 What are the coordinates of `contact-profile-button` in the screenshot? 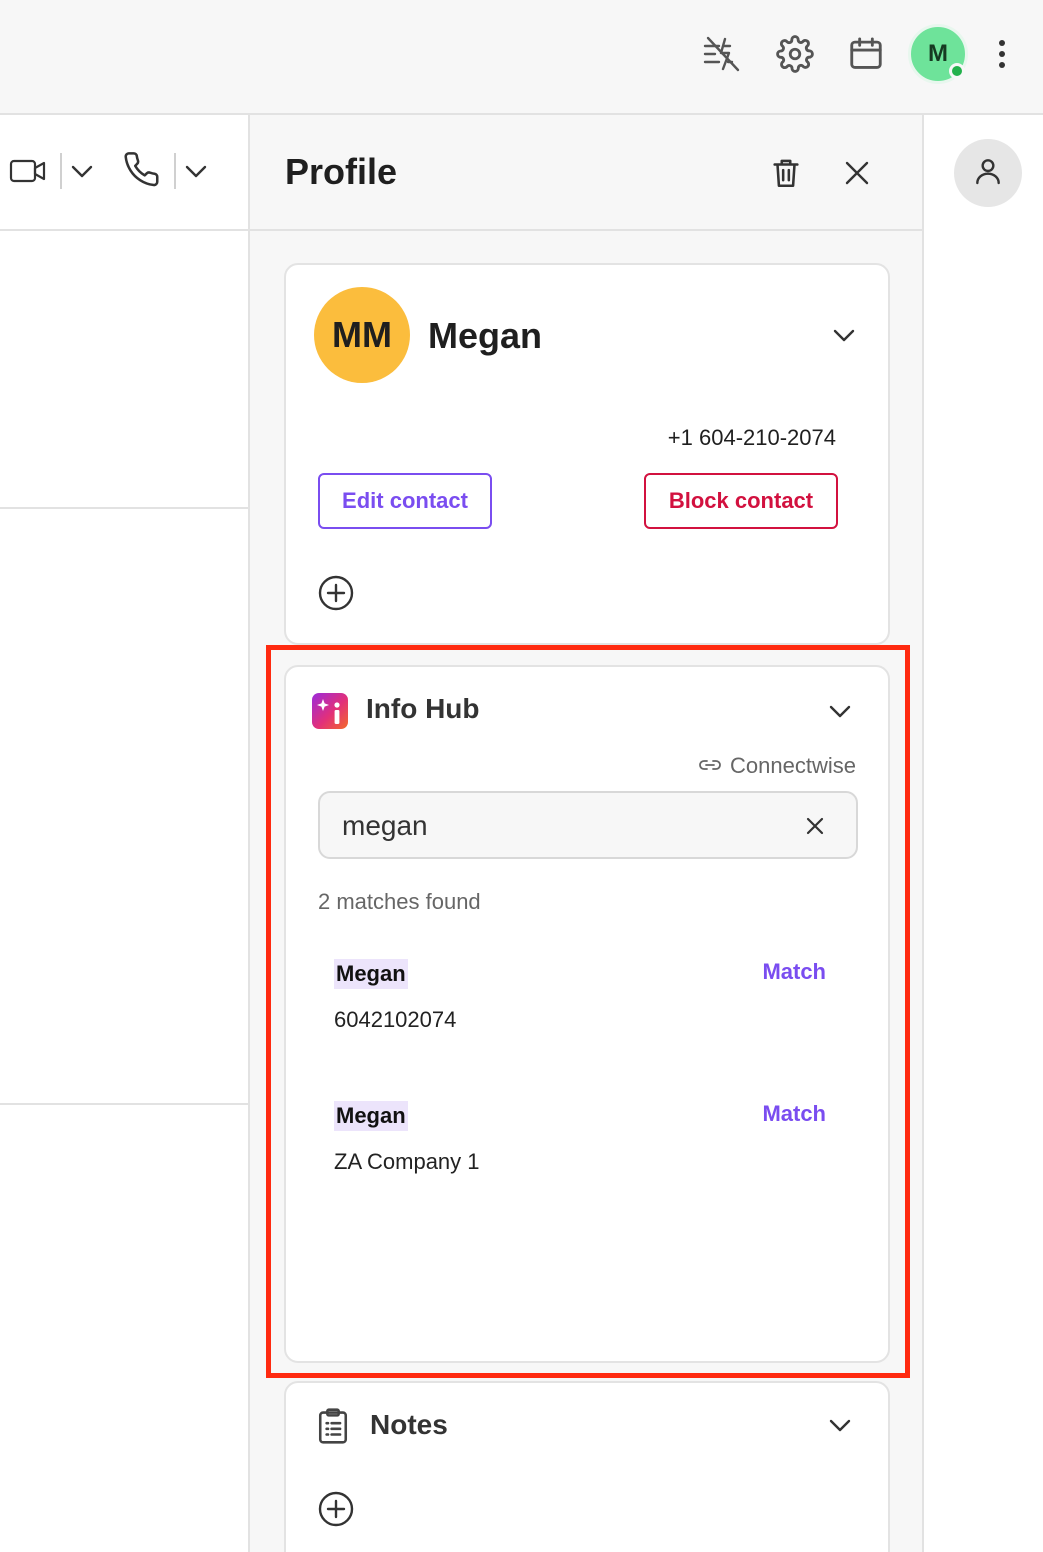 It's located at (988, 173).